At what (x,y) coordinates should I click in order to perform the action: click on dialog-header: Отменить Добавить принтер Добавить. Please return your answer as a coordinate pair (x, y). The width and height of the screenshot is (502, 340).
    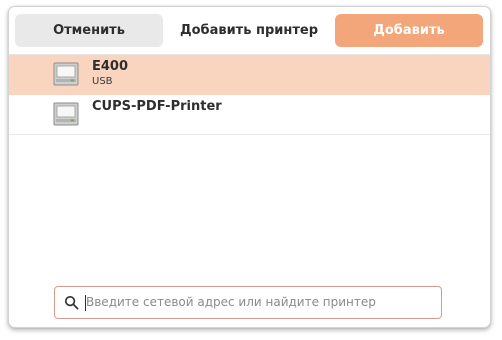
    Looking at the image, I should click on (249, 31).